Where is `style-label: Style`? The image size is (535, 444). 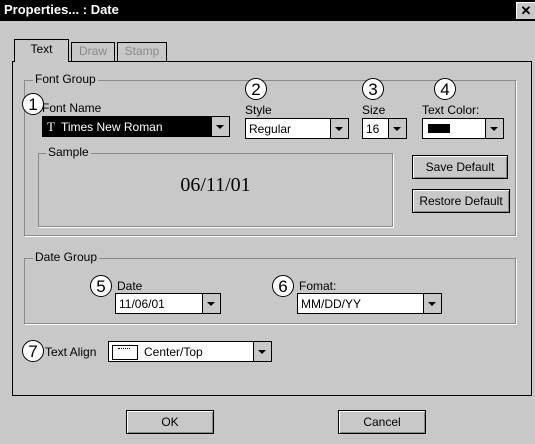 style-label: Style is located at coordinates (258, 110).